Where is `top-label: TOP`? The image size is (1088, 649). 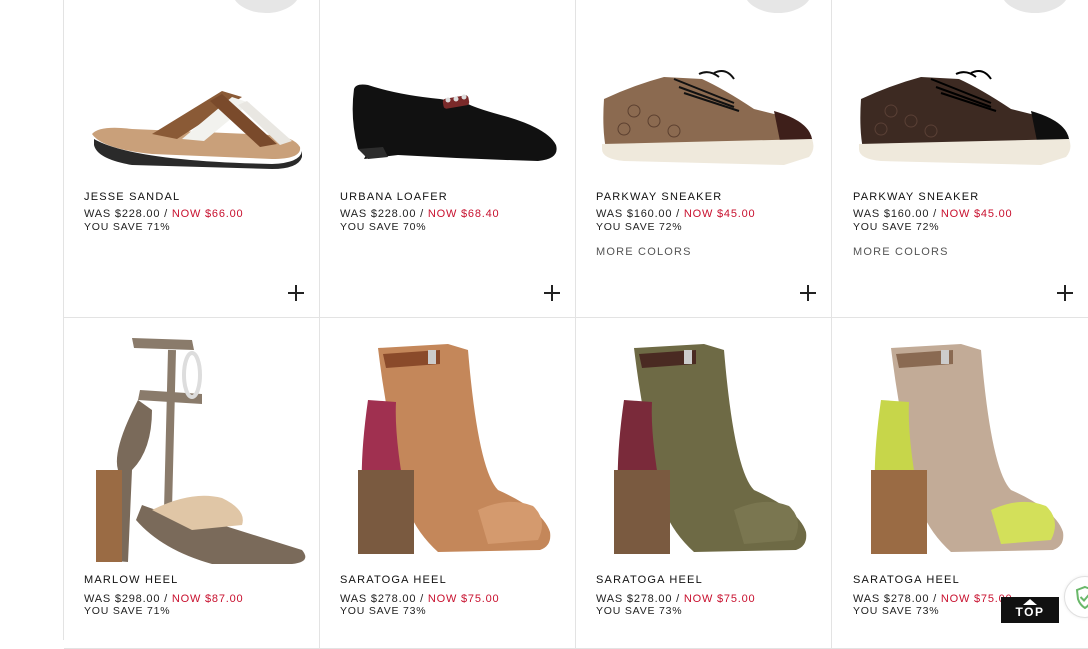
top-label: TOP is located at coordinates (1030, 612).